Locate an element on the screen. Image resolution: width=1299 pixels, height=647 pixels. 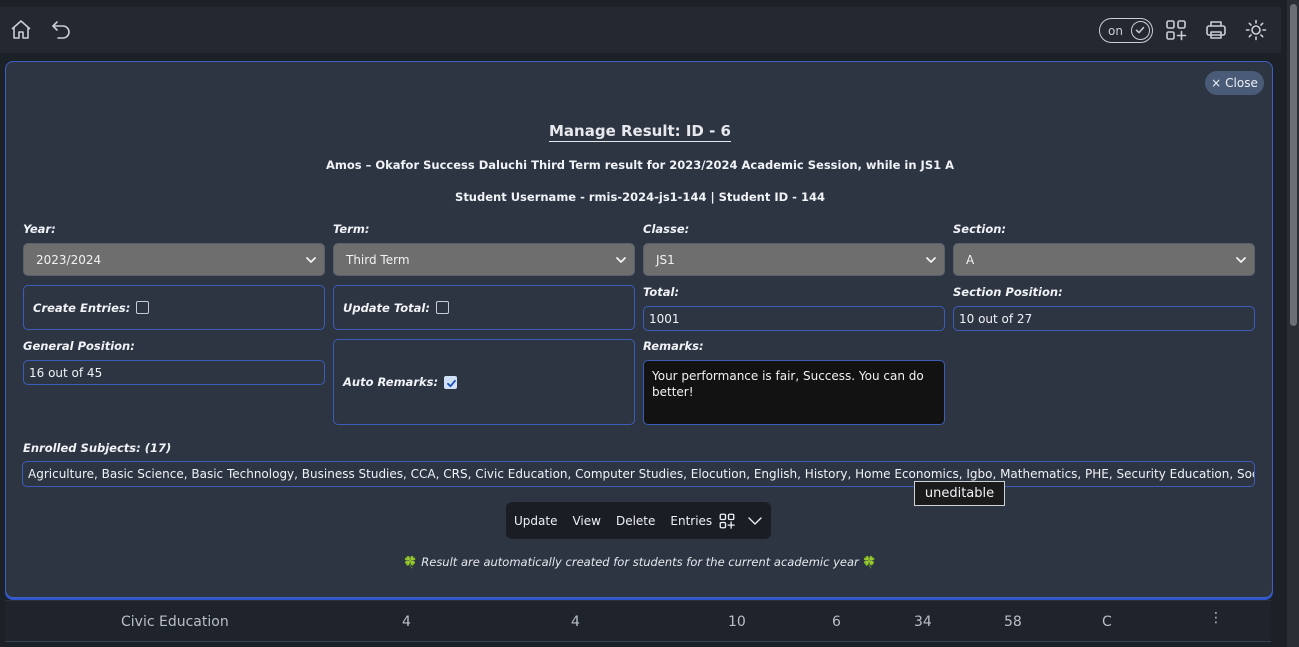
total-label: Total: is located at coordinates (661, 292).